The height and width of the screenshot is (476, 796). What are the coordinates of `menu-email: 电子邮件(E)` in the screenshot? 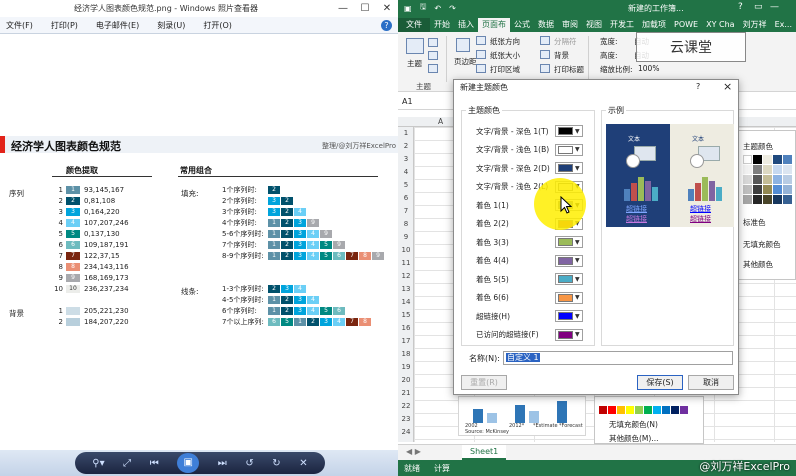 It's located at (117, 25).